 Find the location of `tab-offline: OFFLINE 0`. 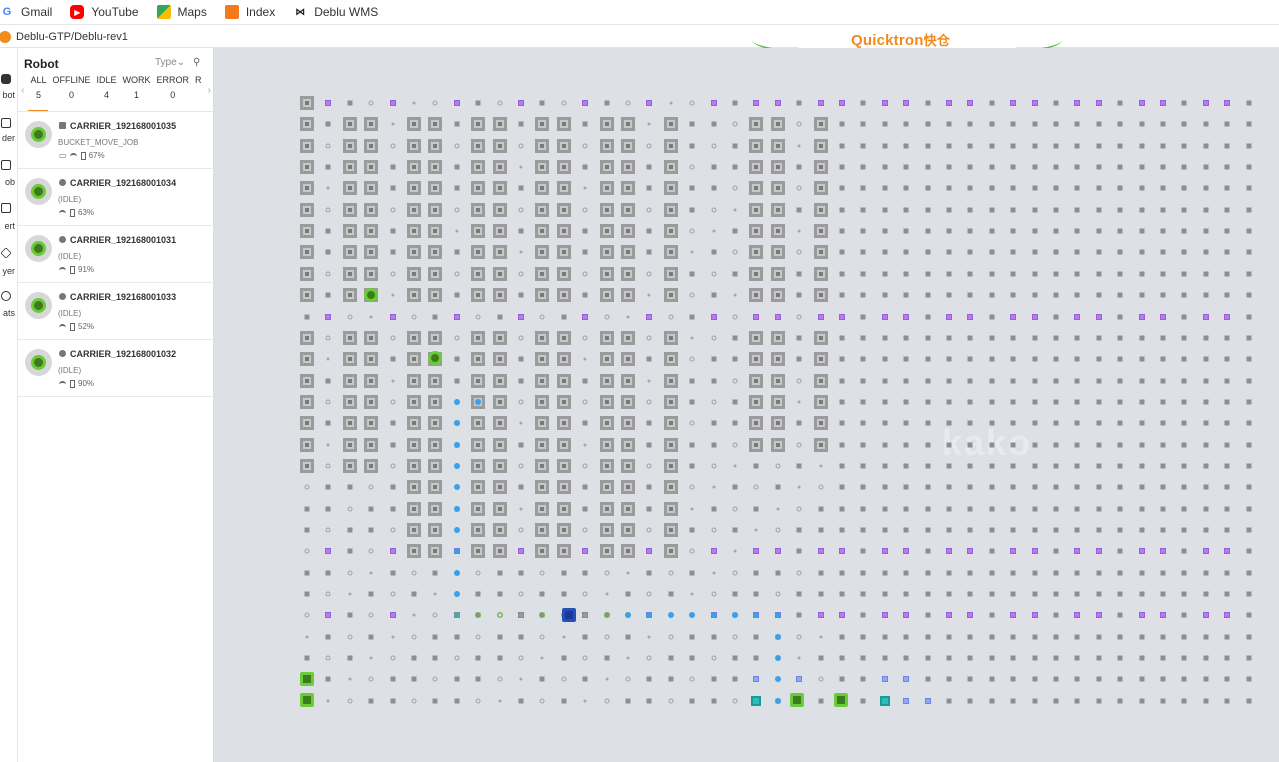

tab-offline: OFFLINE 0 is located at coordinates (71, 93).